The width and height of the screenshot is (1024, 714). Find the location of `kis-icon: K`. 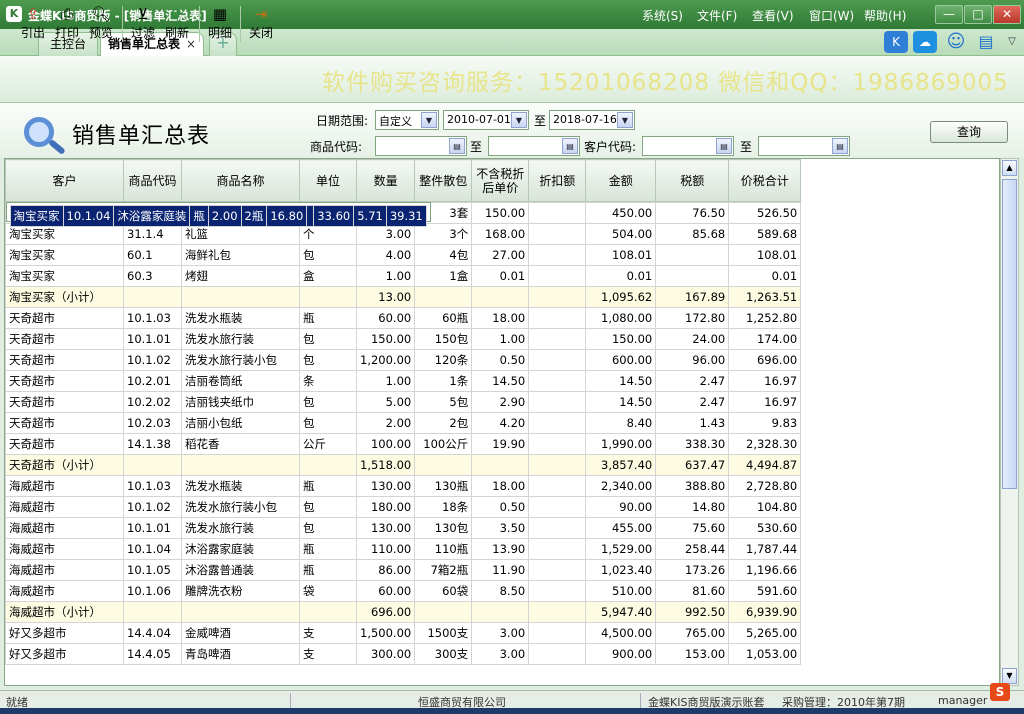

kis-icon: K is located at coordinates (896, 42).